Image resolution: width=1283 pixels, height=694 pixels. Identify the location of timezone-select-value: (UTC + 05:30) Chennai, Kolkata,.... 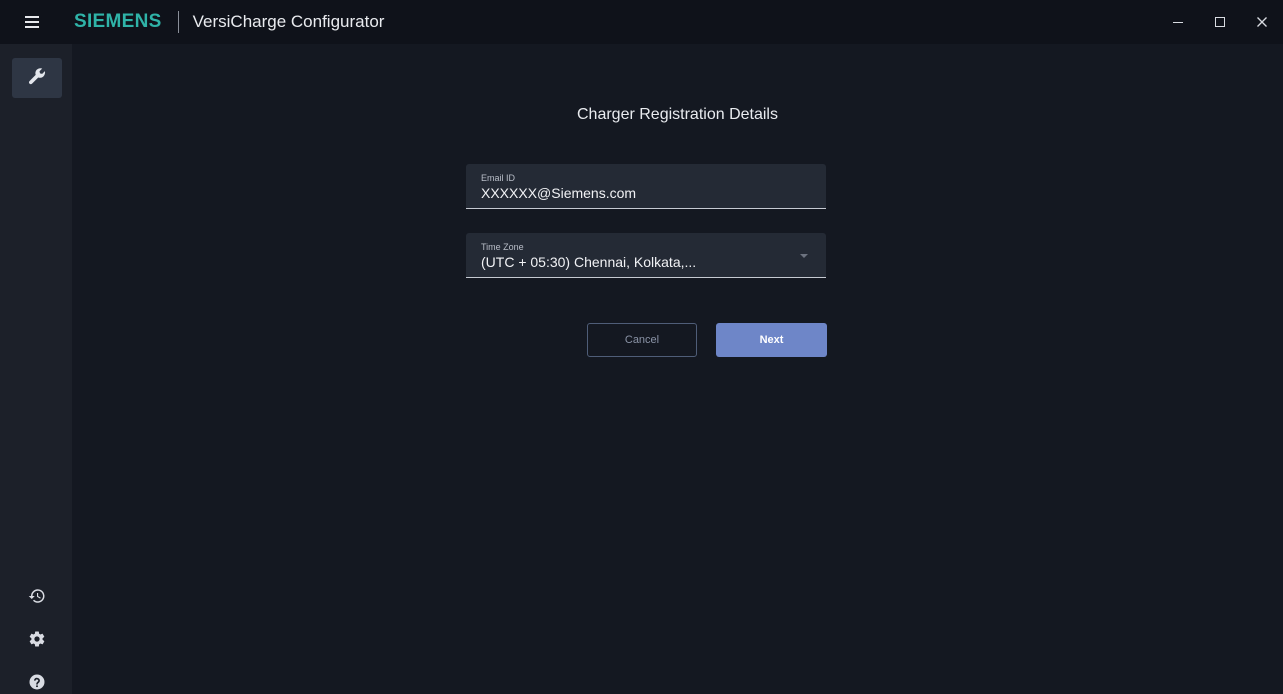
(588, 262).